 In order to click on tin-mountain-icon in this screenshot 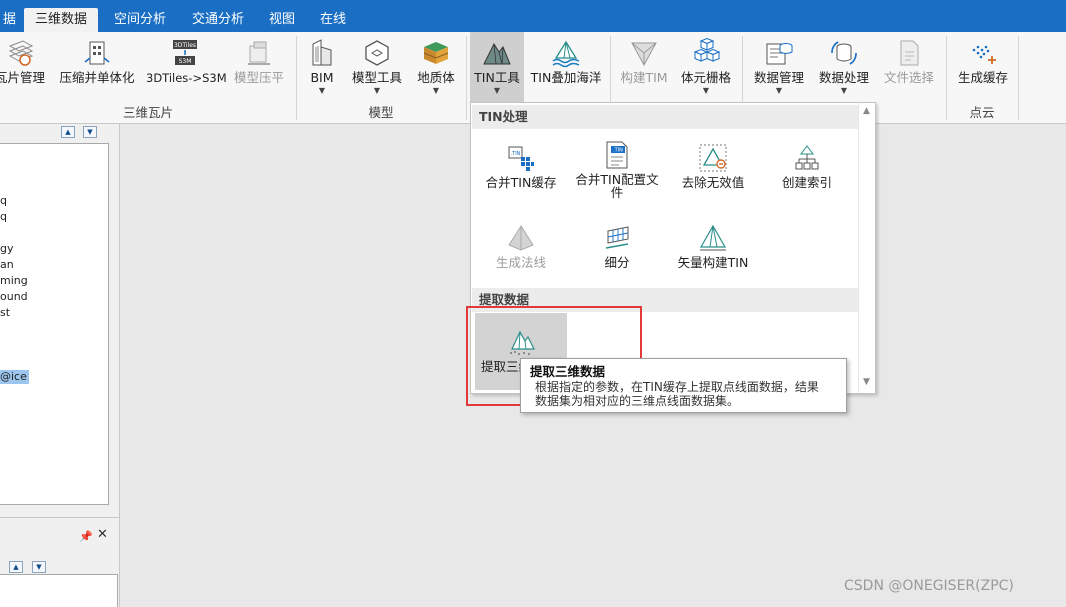, I will do `click(497, 53)`.